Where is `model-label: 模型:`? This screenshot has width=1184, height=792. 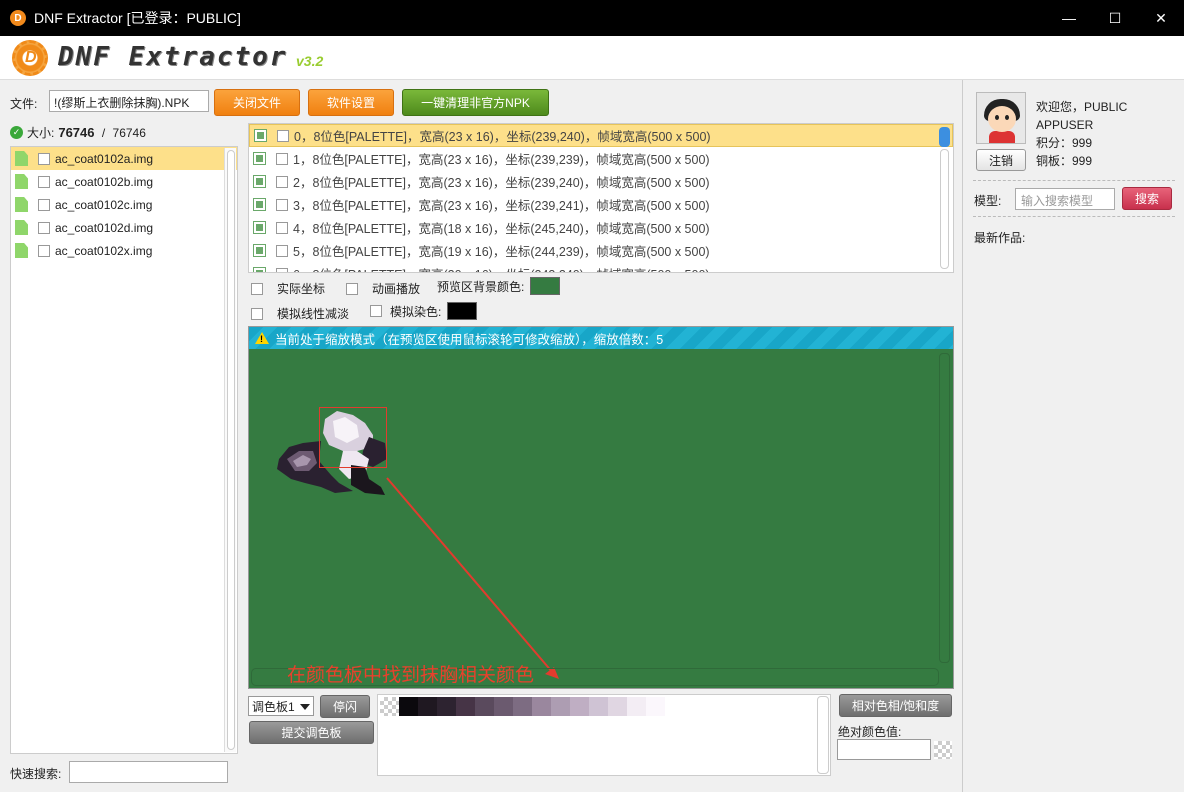 model-label: 模型: is located at coordinates (988, 201).